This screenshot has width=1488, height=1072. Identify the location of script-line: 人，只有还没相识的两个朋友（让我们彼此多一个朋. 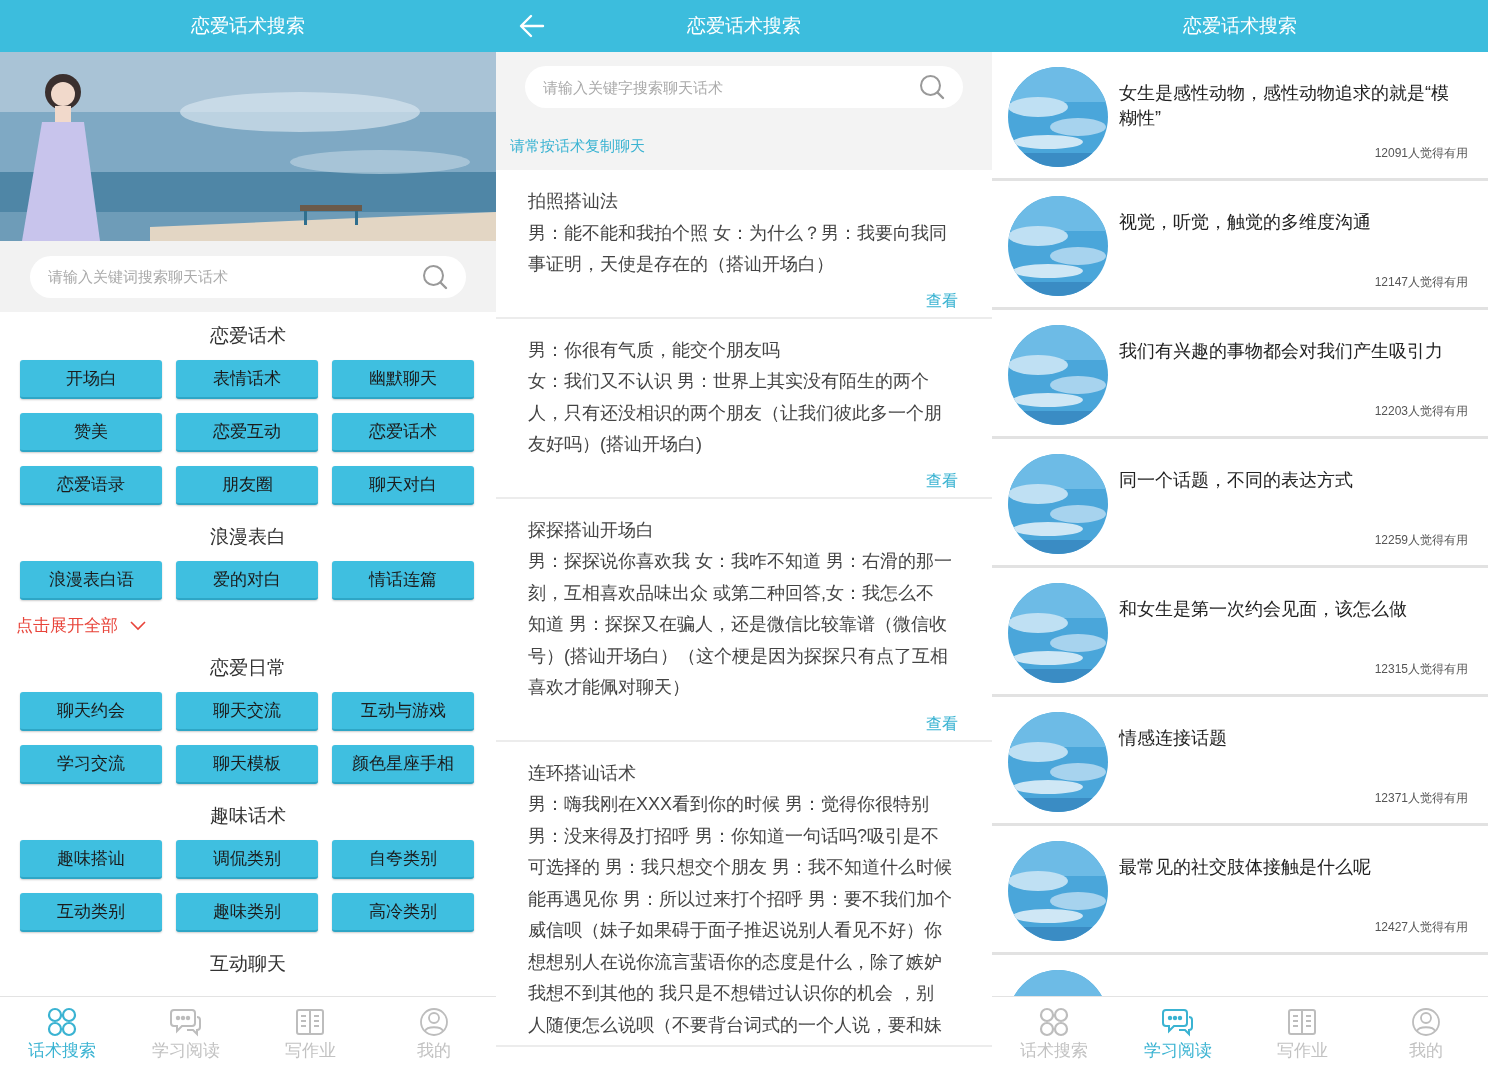
(735, 413).